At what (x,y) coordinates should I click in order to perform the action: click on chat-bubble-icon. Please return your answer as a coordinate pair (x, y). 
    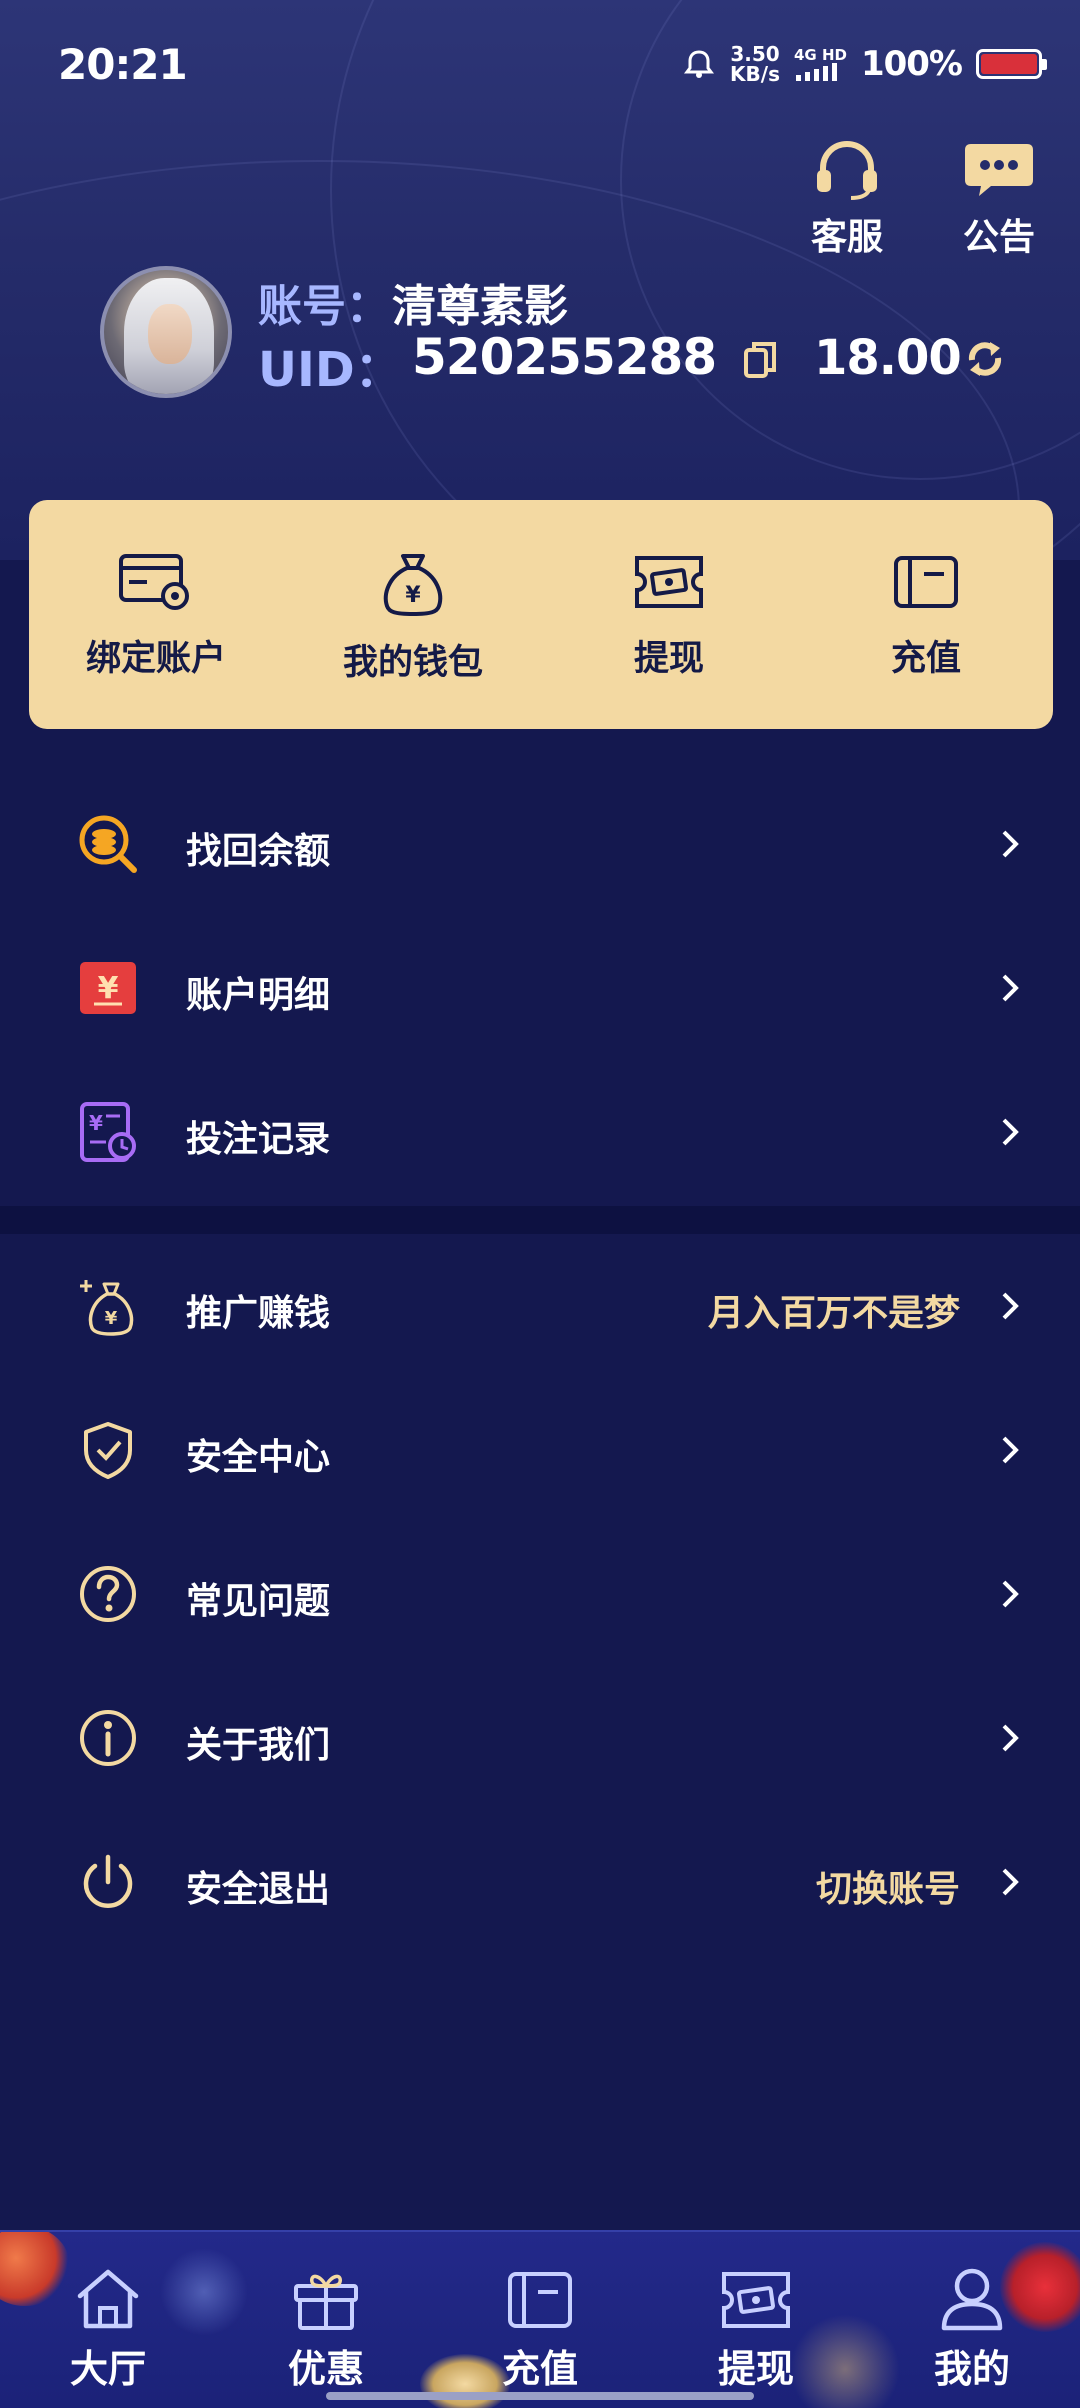
    Looking at the image, I should click on (999, 170).